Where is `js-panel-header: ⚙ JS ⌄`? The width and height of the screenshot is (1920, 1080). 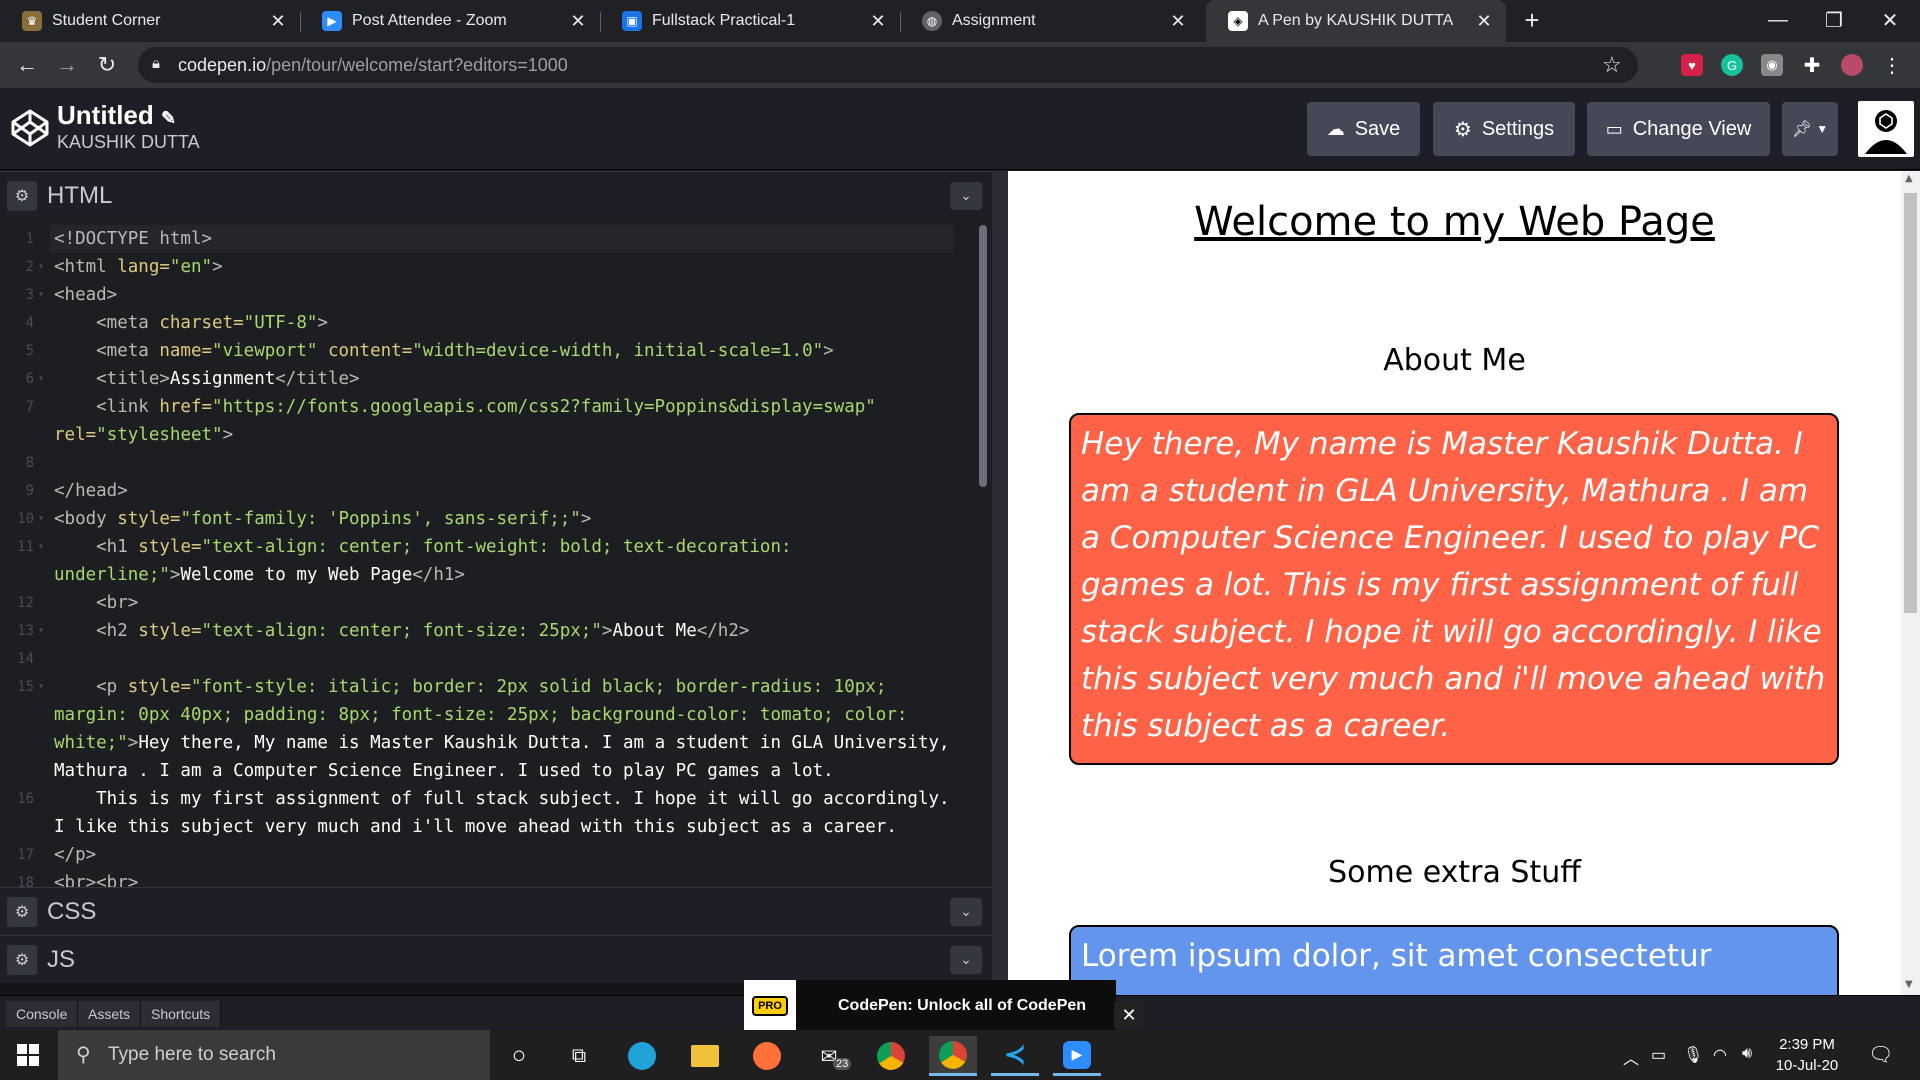 js-panel-header: ⚙ JS ⌄ is located at coordinates (496, 959).